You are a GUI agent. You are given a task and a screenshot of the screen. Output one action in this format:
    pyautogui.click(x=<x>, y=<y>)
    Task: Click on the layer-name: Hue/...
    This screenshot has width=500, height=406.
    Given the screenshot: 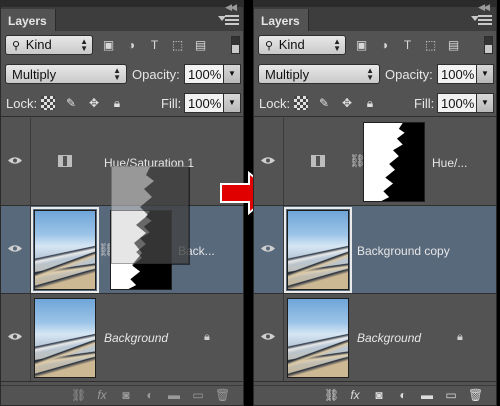 What is the action you would take?
    pyautogui.click(x=449, y=163)
    